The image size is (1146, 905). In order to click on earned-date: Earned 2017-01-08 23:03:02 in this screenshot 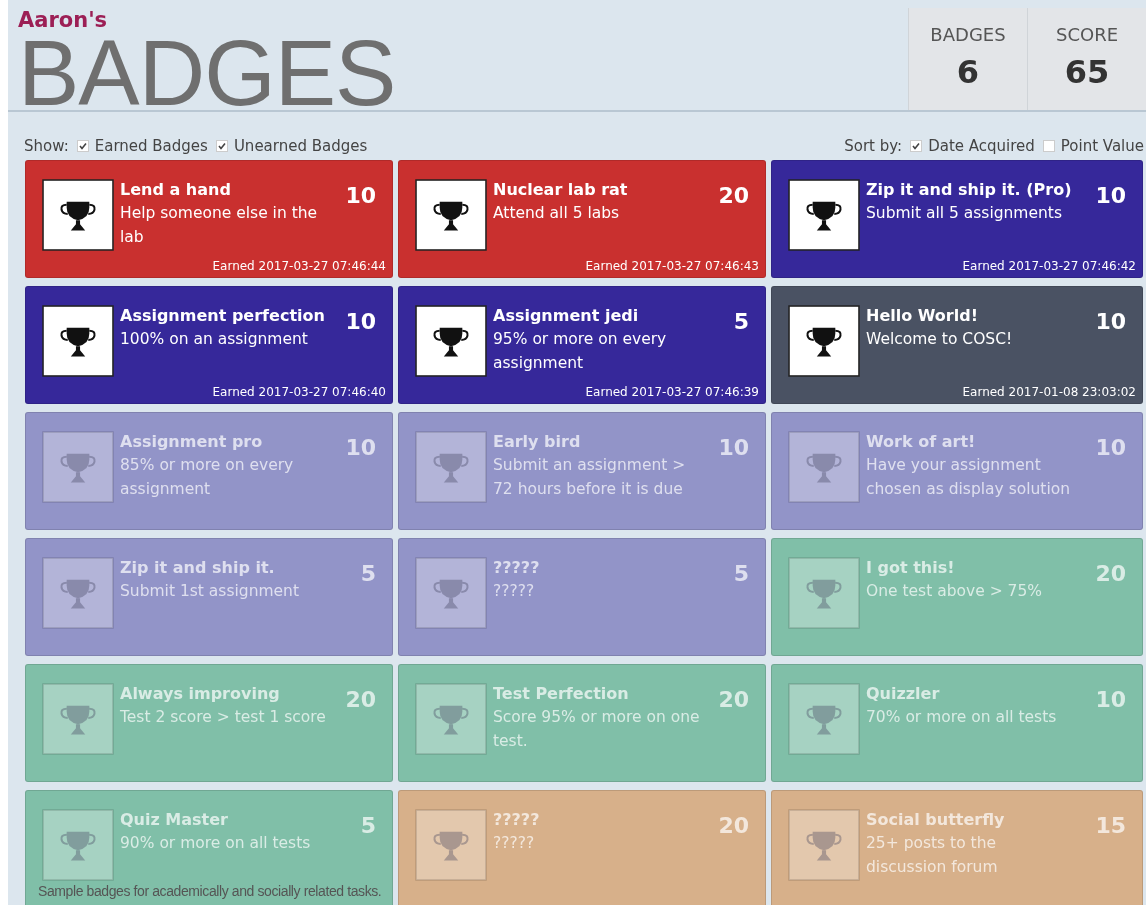, I will do `click(1049, 392)`.